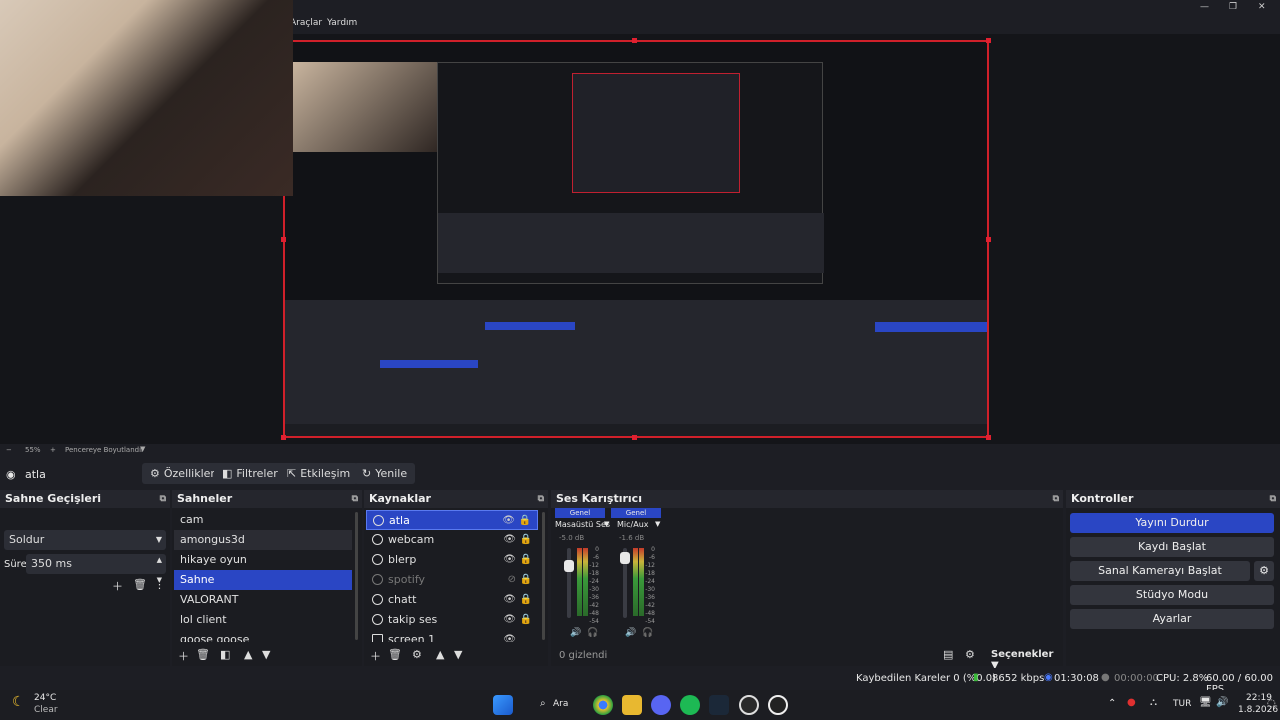 This screenshot has width=1280, height=720. What do you see at coordinates (452, 560) in the screenshot?
I see `source-item: blerp 👁 🔒` at bounding box center [452, 560].